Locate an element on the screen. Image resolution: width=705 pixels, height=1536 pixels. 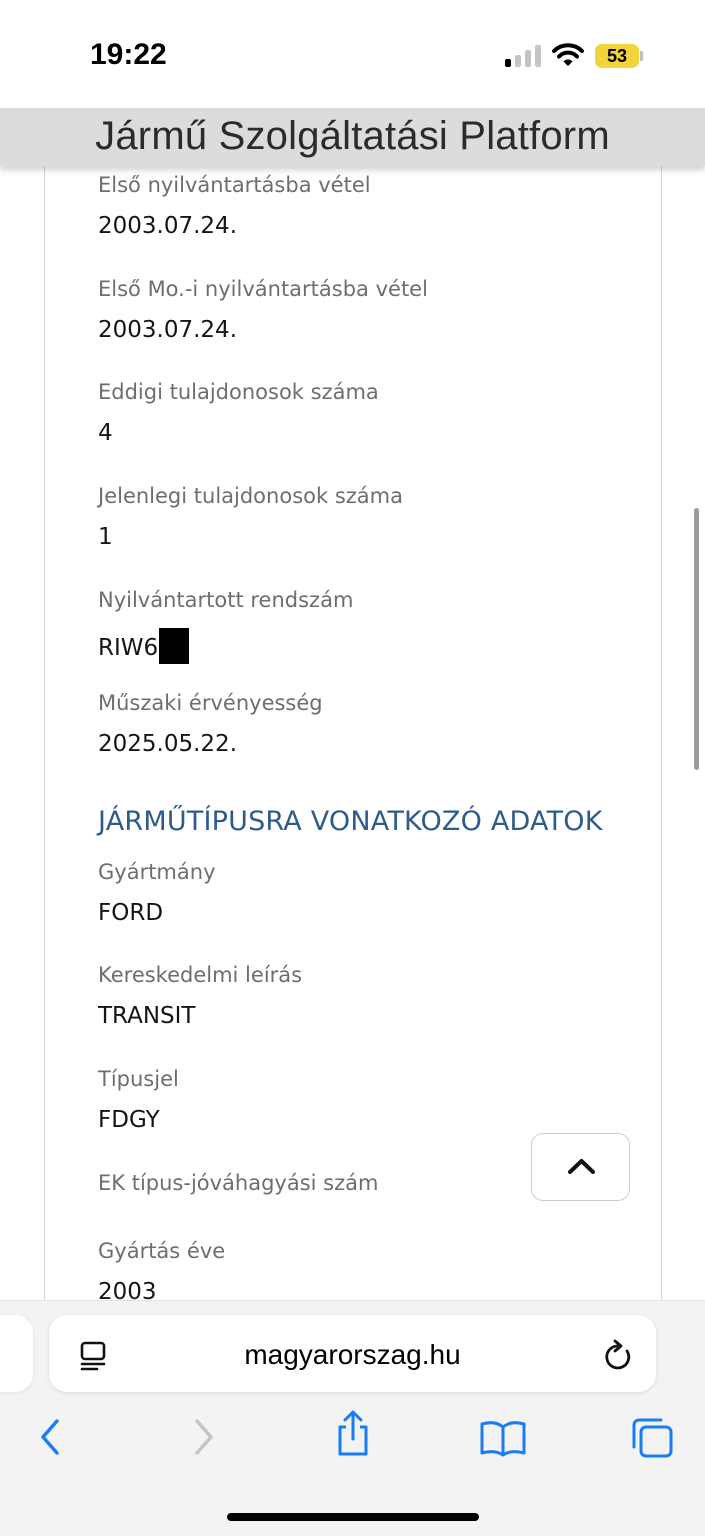
home-indicator is located at coordinates (353, 1517).